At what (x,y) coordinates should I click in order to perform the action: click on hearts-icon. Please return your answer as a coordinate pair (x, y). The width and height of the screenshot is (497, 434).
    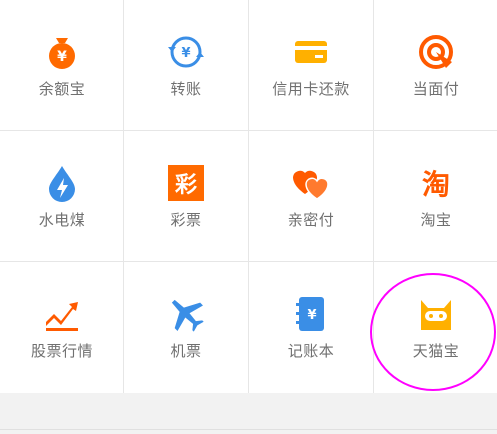
    Looking at the image, I should click on (311, 183).